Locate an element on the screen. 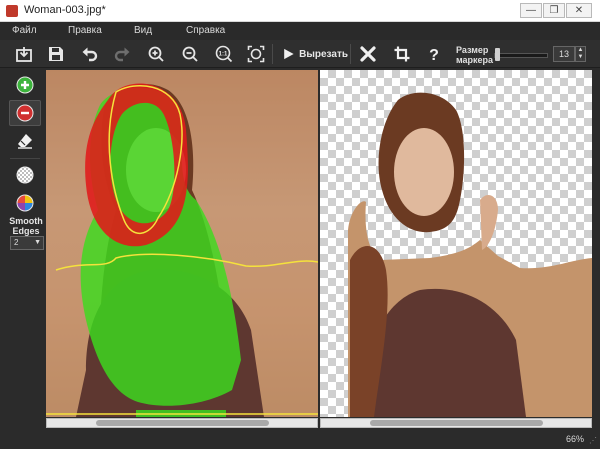  zoom-fit-icon is located at coordinates (256, 54).